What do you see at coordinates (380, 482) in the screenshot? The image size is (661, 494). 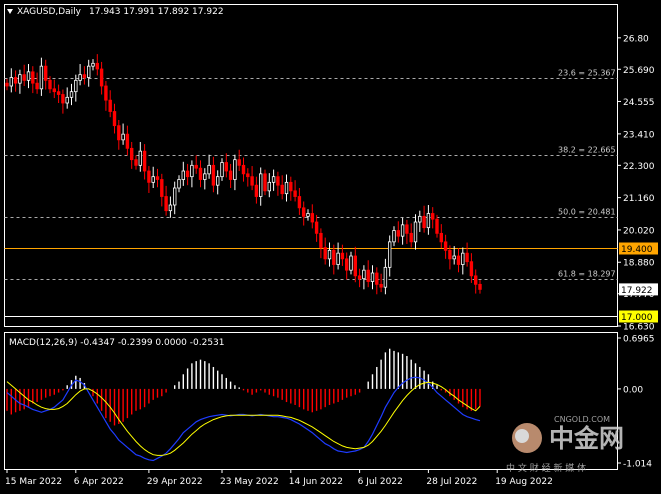 I see `time-tick-label-5: 6 Jul 2022` at bounding box center [380, 482].